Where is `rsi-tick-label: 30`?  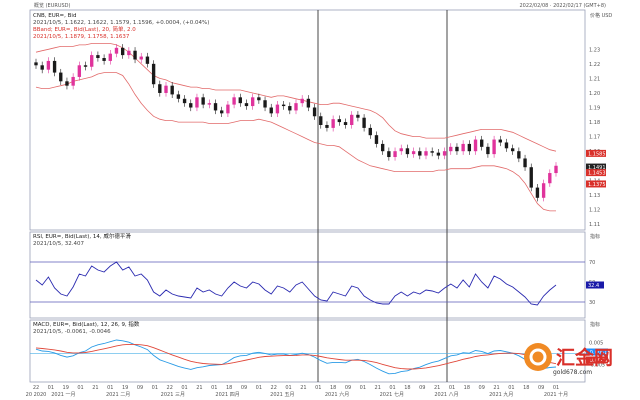
rsi-tick-label: 30 is located at coordinates (592, 303).